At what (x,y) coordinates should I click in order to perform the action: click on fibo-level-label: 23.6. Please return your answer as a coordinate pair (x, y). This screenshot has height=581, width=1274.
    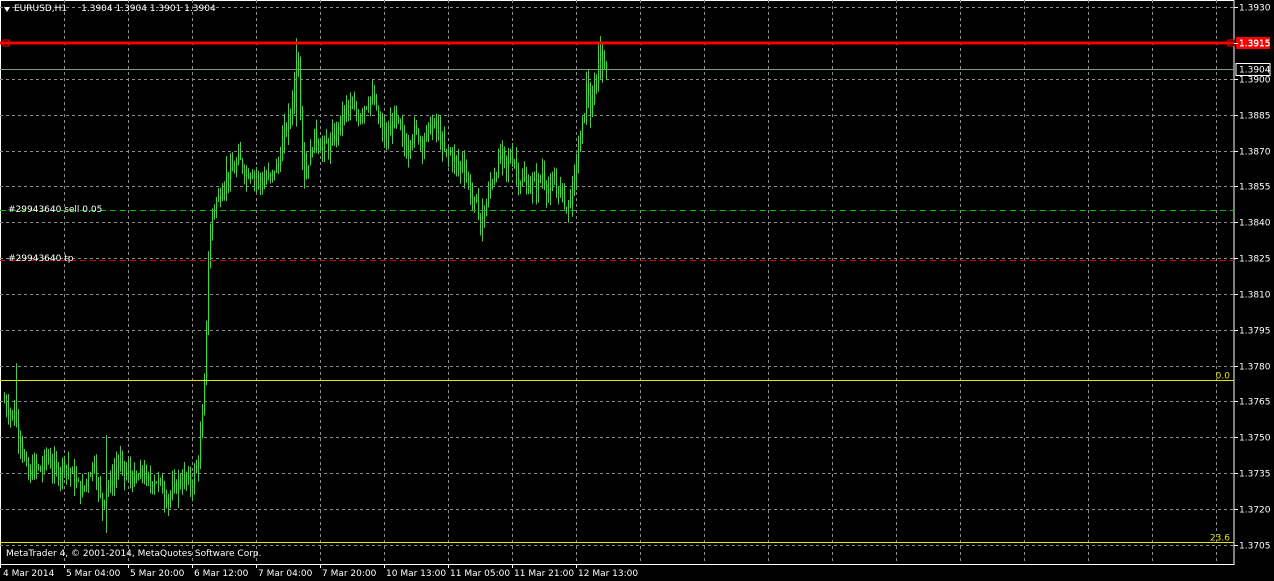
    Looking at the image, I should click on (1220, 539).